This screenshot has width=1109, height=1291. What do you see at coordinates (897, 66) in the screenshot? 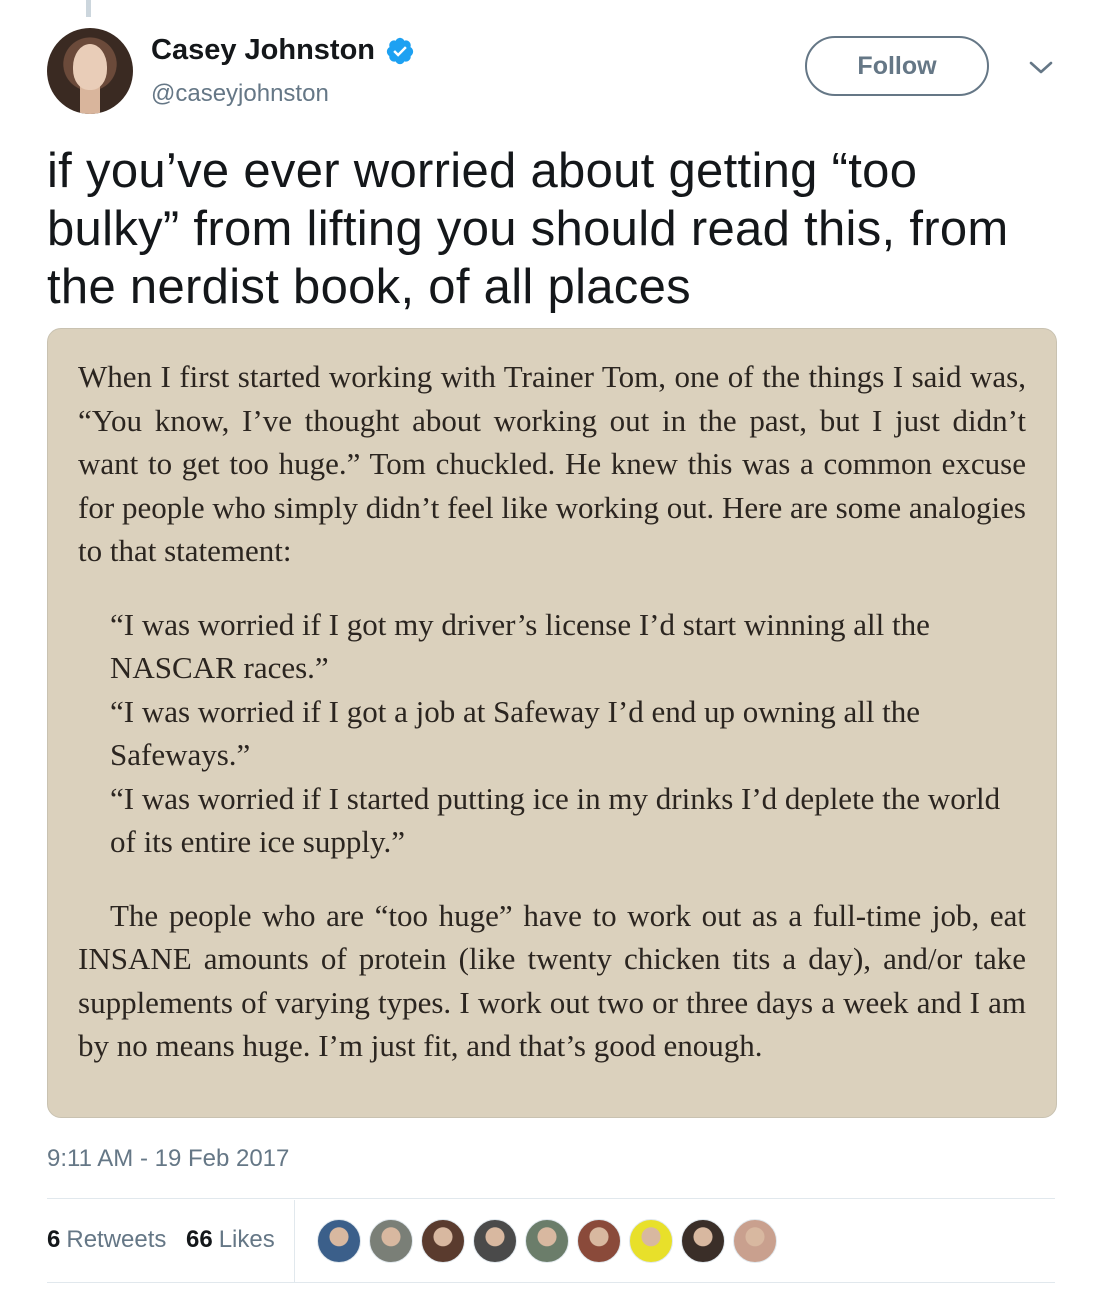
I see `follow-button: Follow` at bounding box center [897, 66].